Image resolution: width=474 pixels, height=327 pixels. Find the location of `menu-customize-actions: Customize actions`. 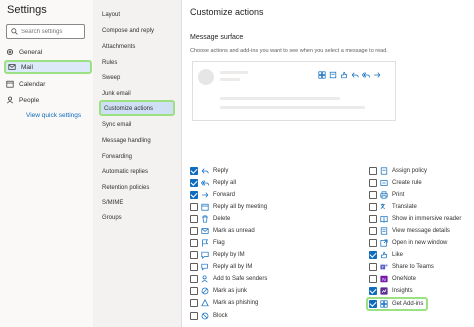

menu-customize-actions: Customize actions is located at coordinates (137, 108).